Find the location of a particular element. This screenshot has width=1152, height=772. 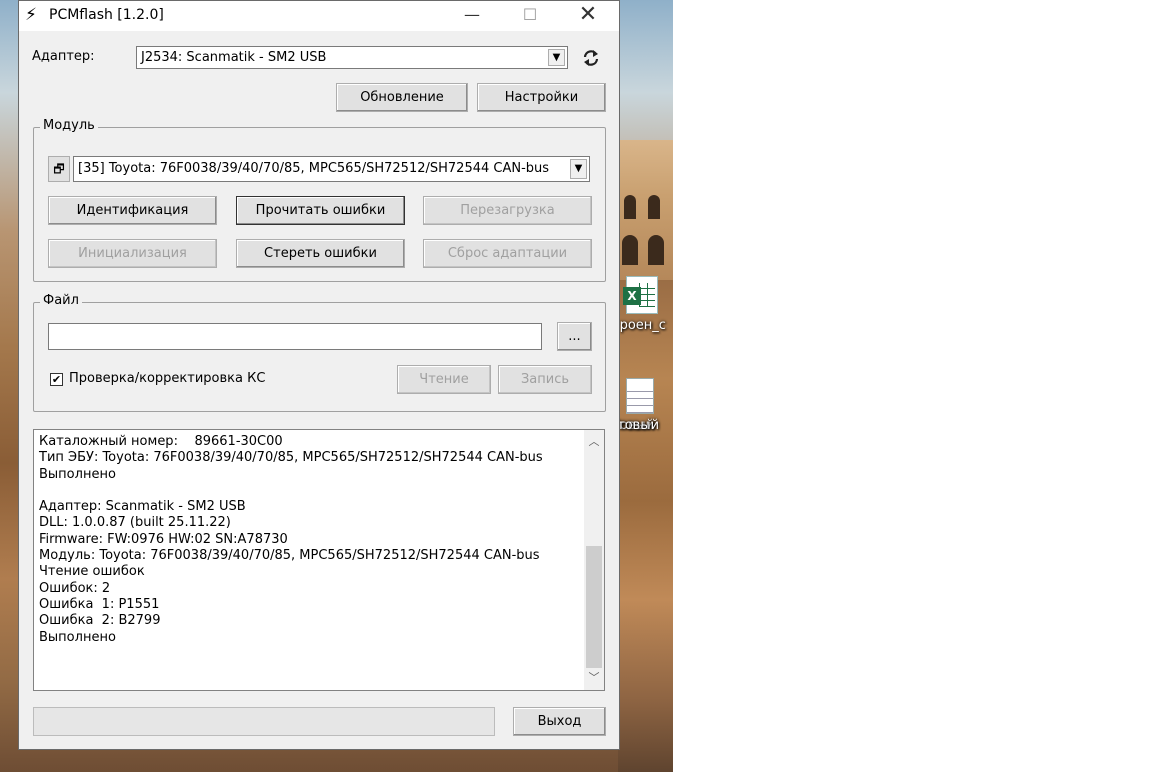

scrollbar-thumb is located at coordinates (594, 607).